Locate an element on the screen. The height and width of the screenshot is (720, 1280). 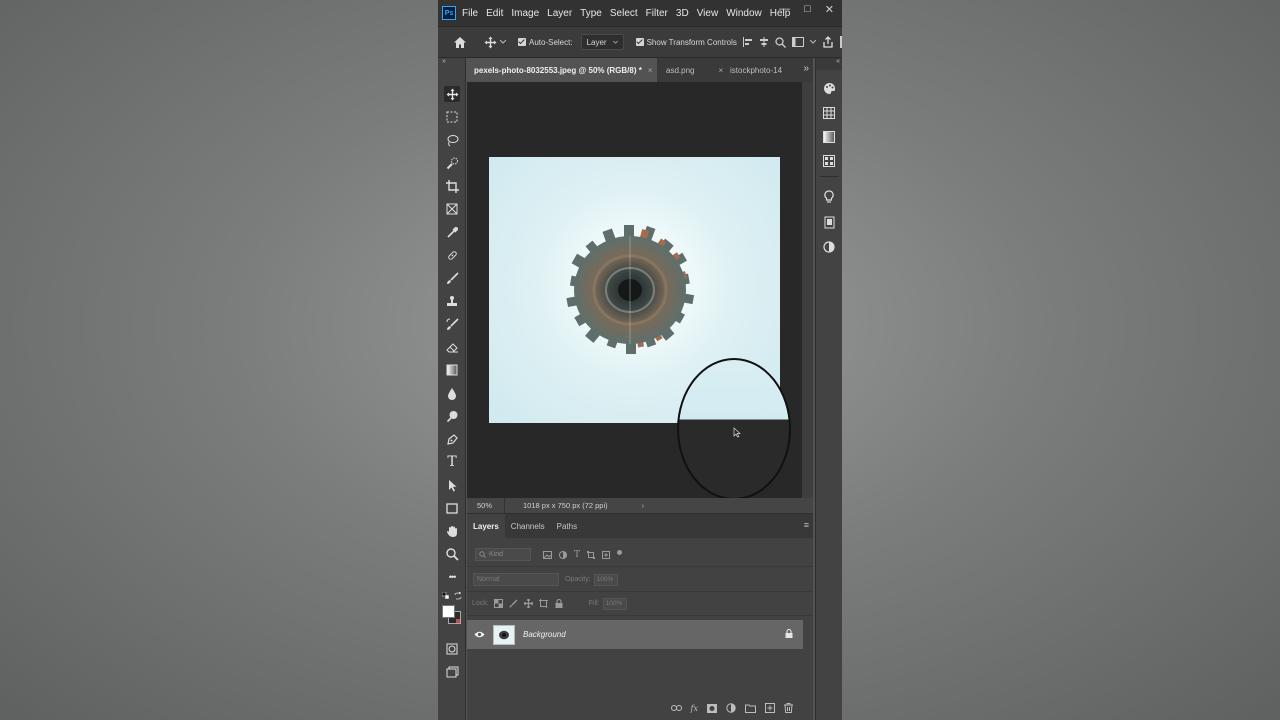
mask-icon is located at coordinates (712, 708).